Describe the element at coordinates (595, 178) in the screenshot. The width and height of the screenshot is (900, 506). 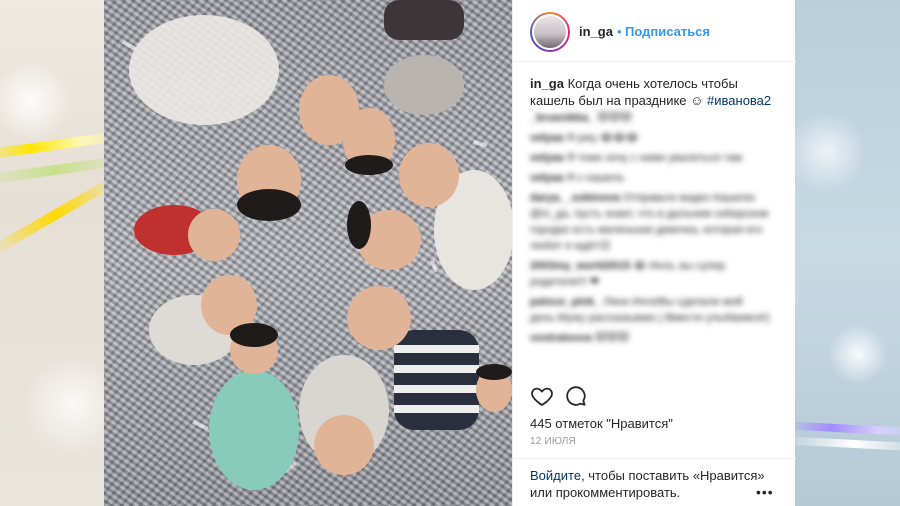
I see `comment-text: Я с кашель` at that location.